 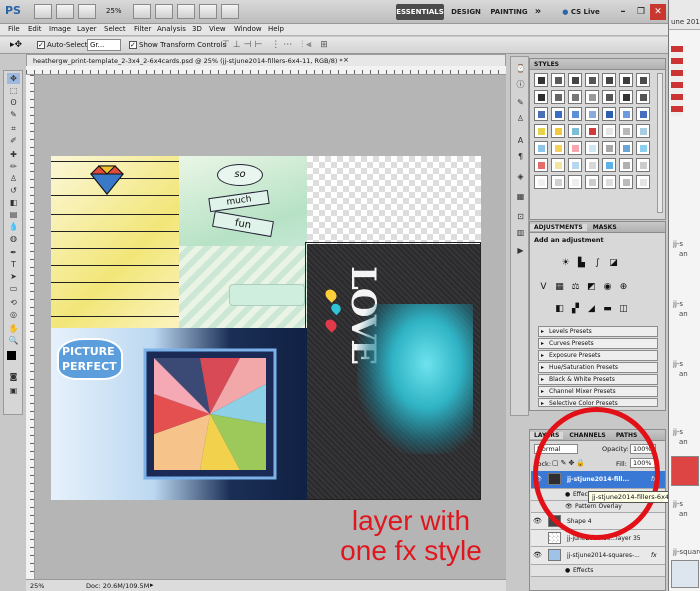 What do you see at coordinates (660, 143) in the screenshot?
I see `styles-scrollbar` at bounding box center [660, 143].